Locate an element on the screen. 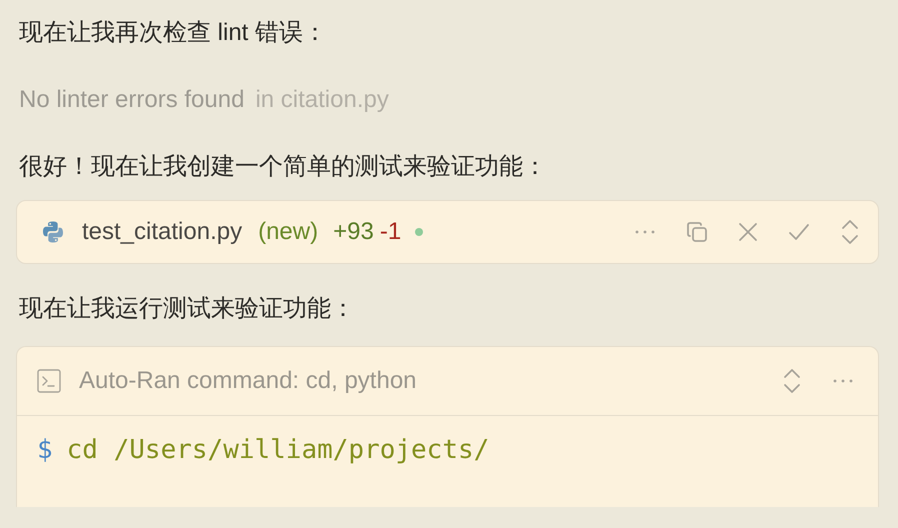  close-icon is located at coordinates (748, 232).